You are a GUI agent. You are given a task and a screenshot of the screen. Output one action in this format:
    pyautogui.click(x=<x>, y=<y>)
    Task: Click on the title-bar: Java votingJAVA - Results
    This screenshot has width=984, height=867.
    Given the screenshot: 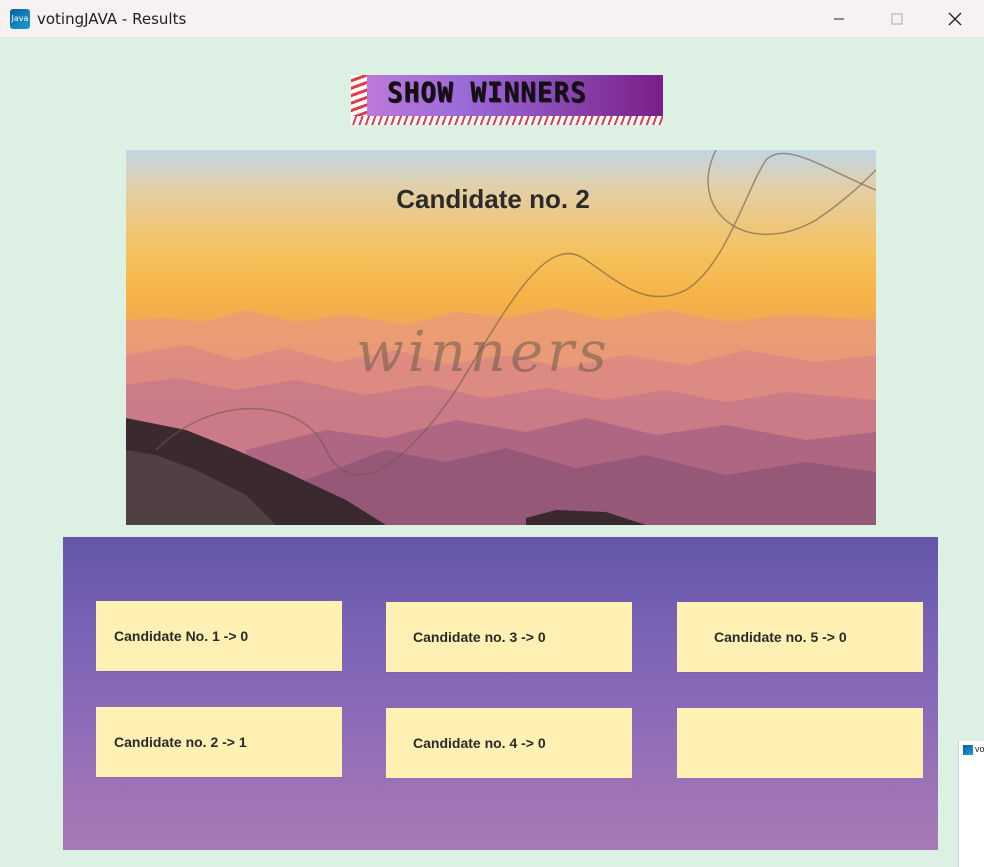 What is the action you would take?
    pyautogui.click(x=492, y=19)
    